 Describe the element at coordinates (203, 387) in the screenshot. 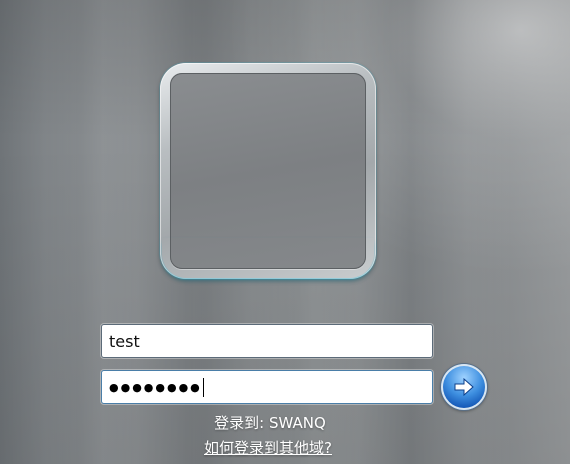

I see `text-caret` at that location.